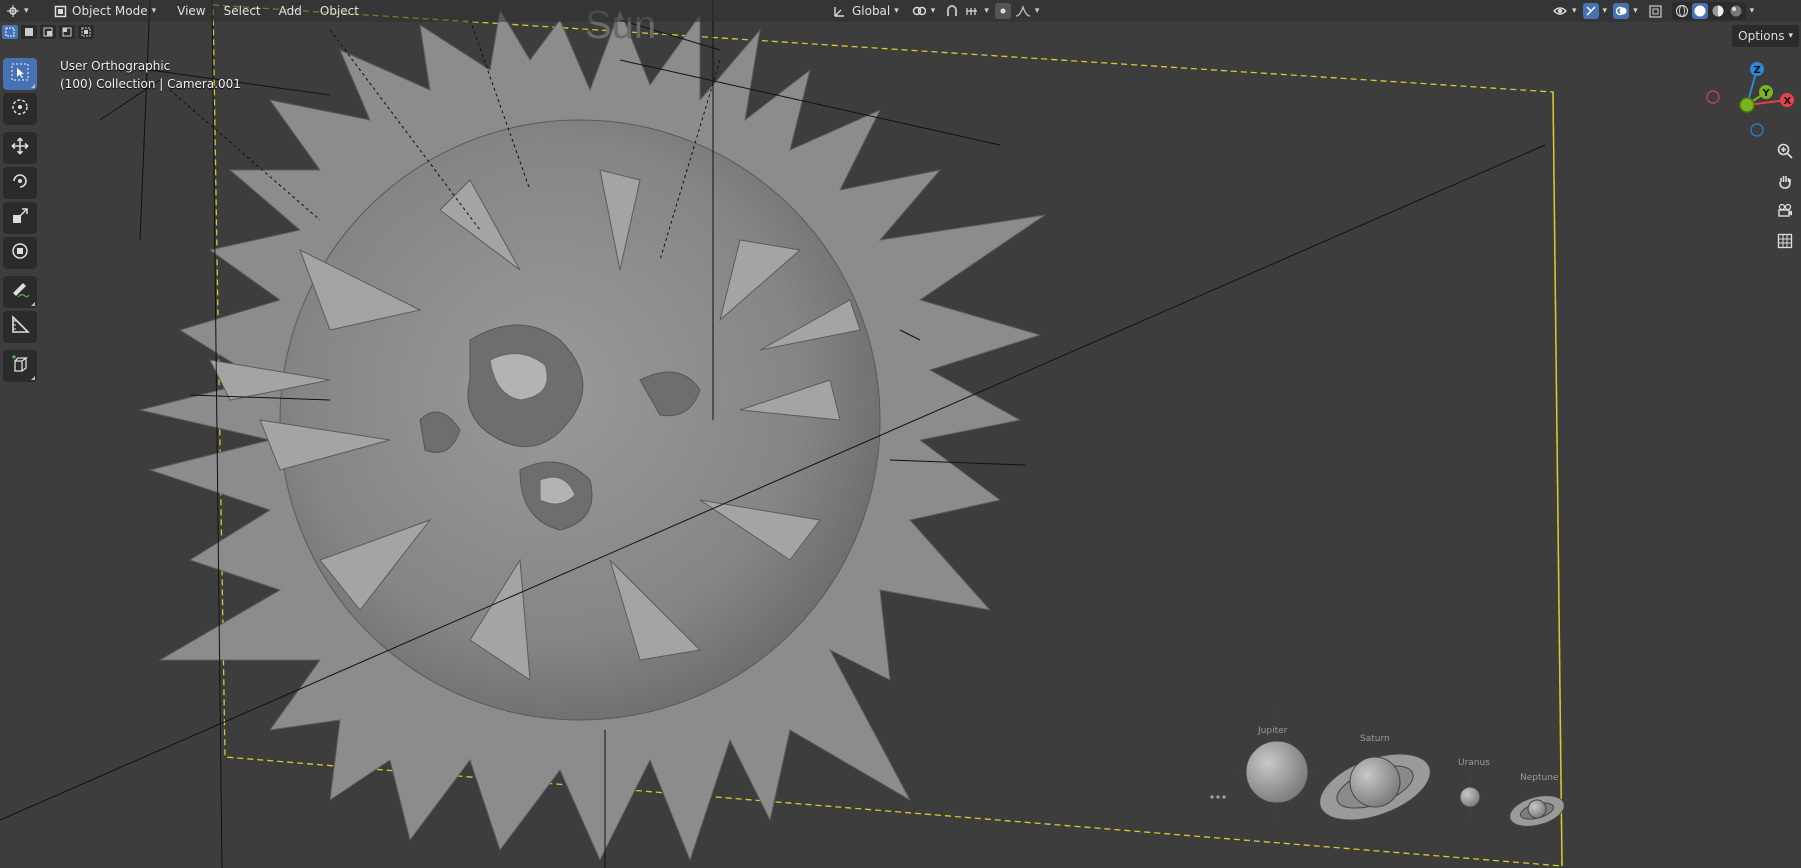  Describe the element at coordinates (1590, 11) in the screenshot. I see `gizmo-icon` at that location.